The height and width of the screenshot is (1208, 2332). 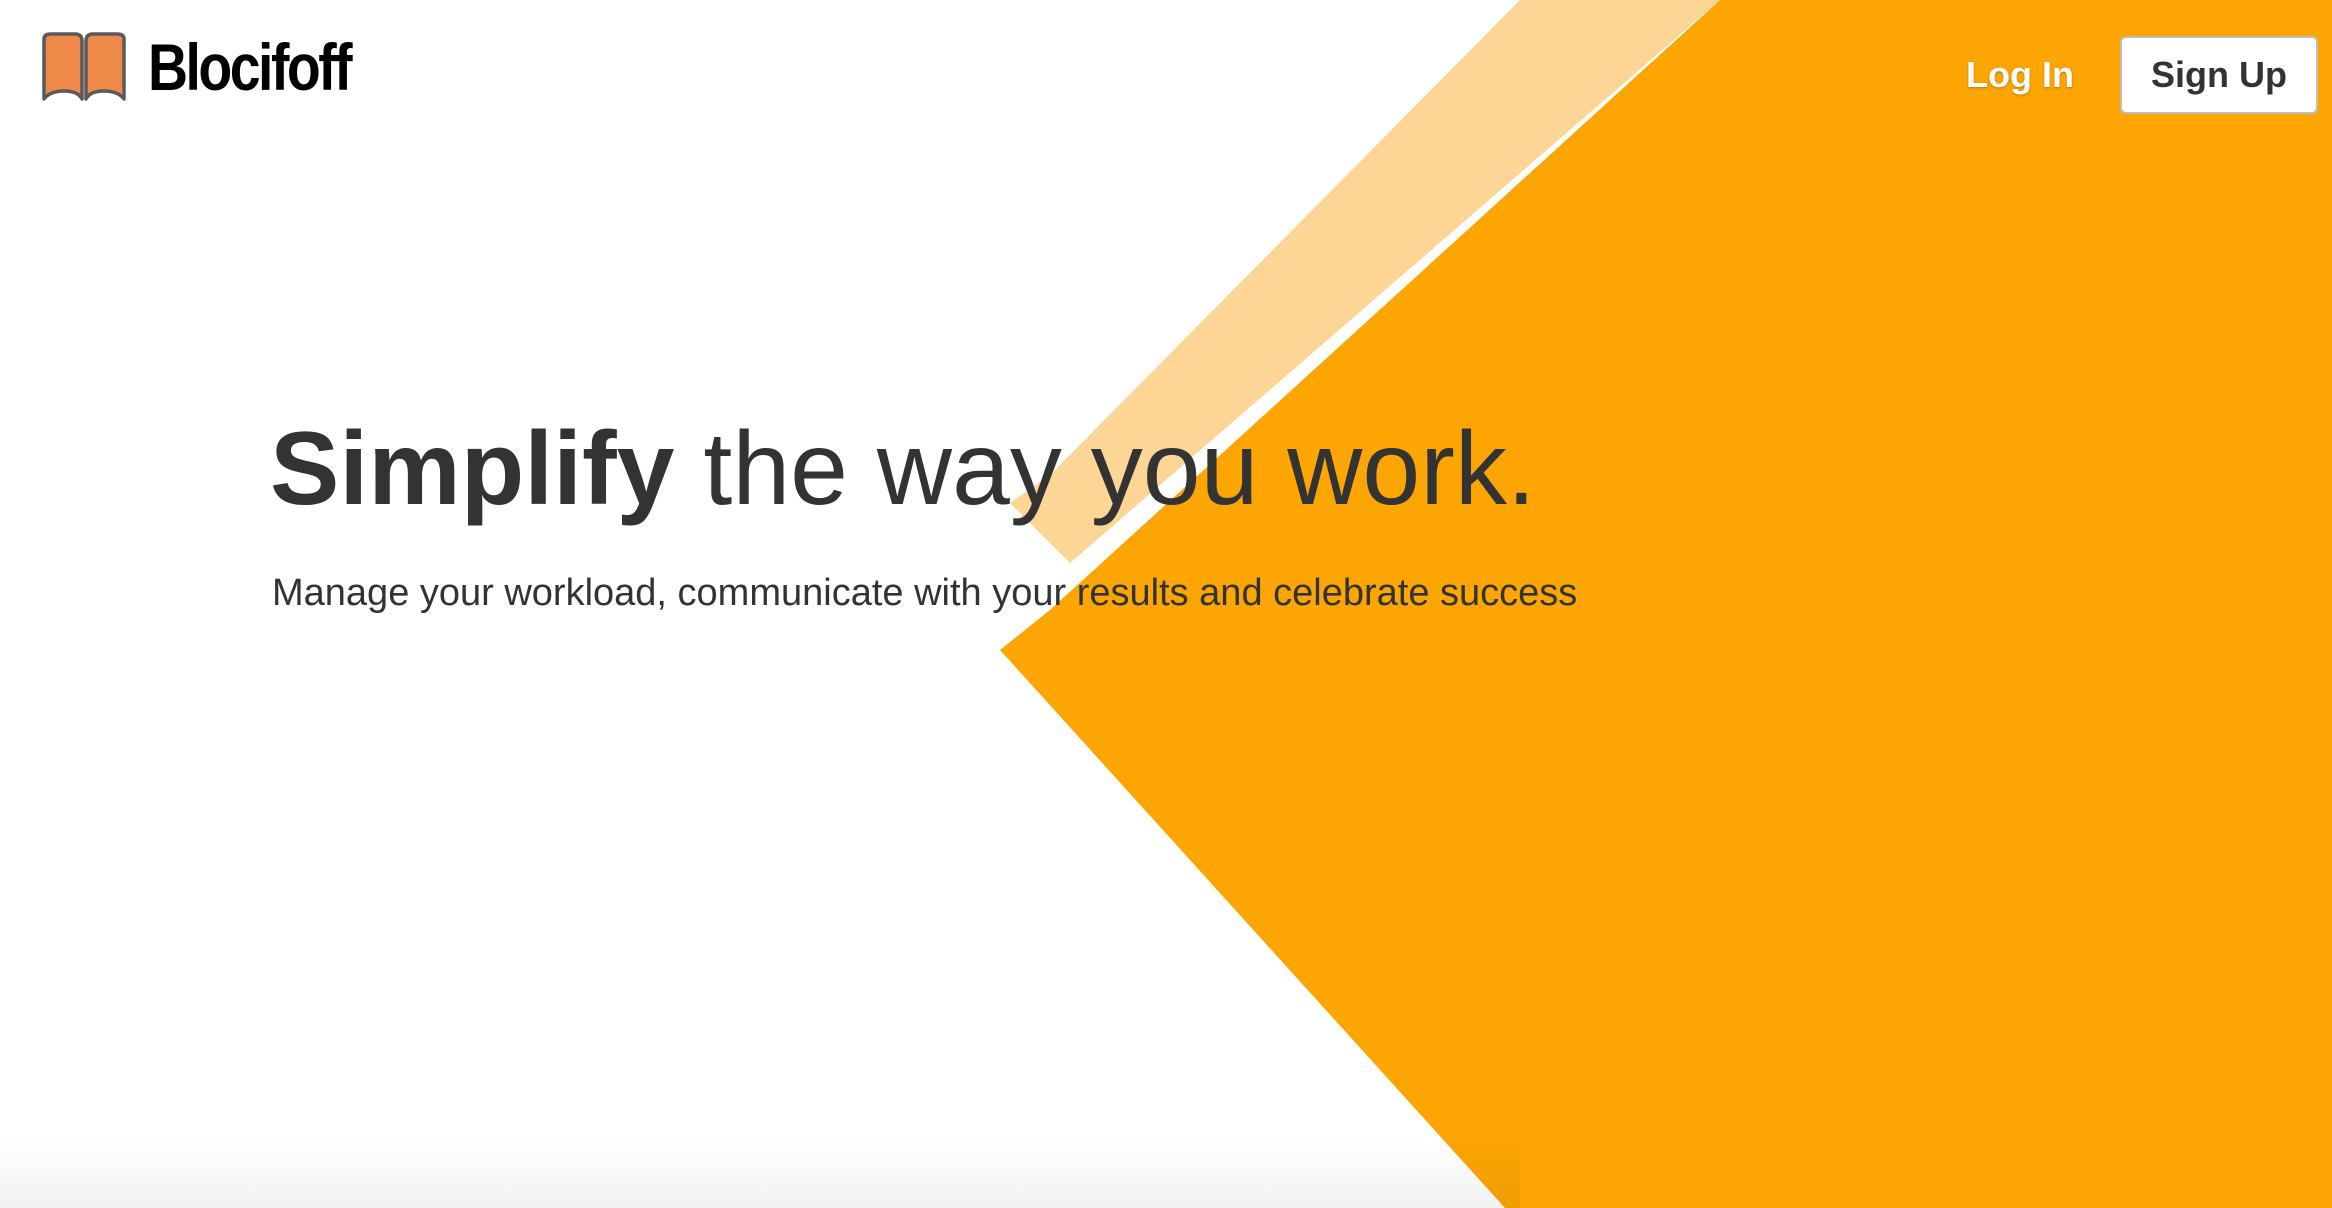 What do you see at coordinates (760, 1173) in the screenshot?
I see `bottom-shadow` at bounding box center [760, 1173].